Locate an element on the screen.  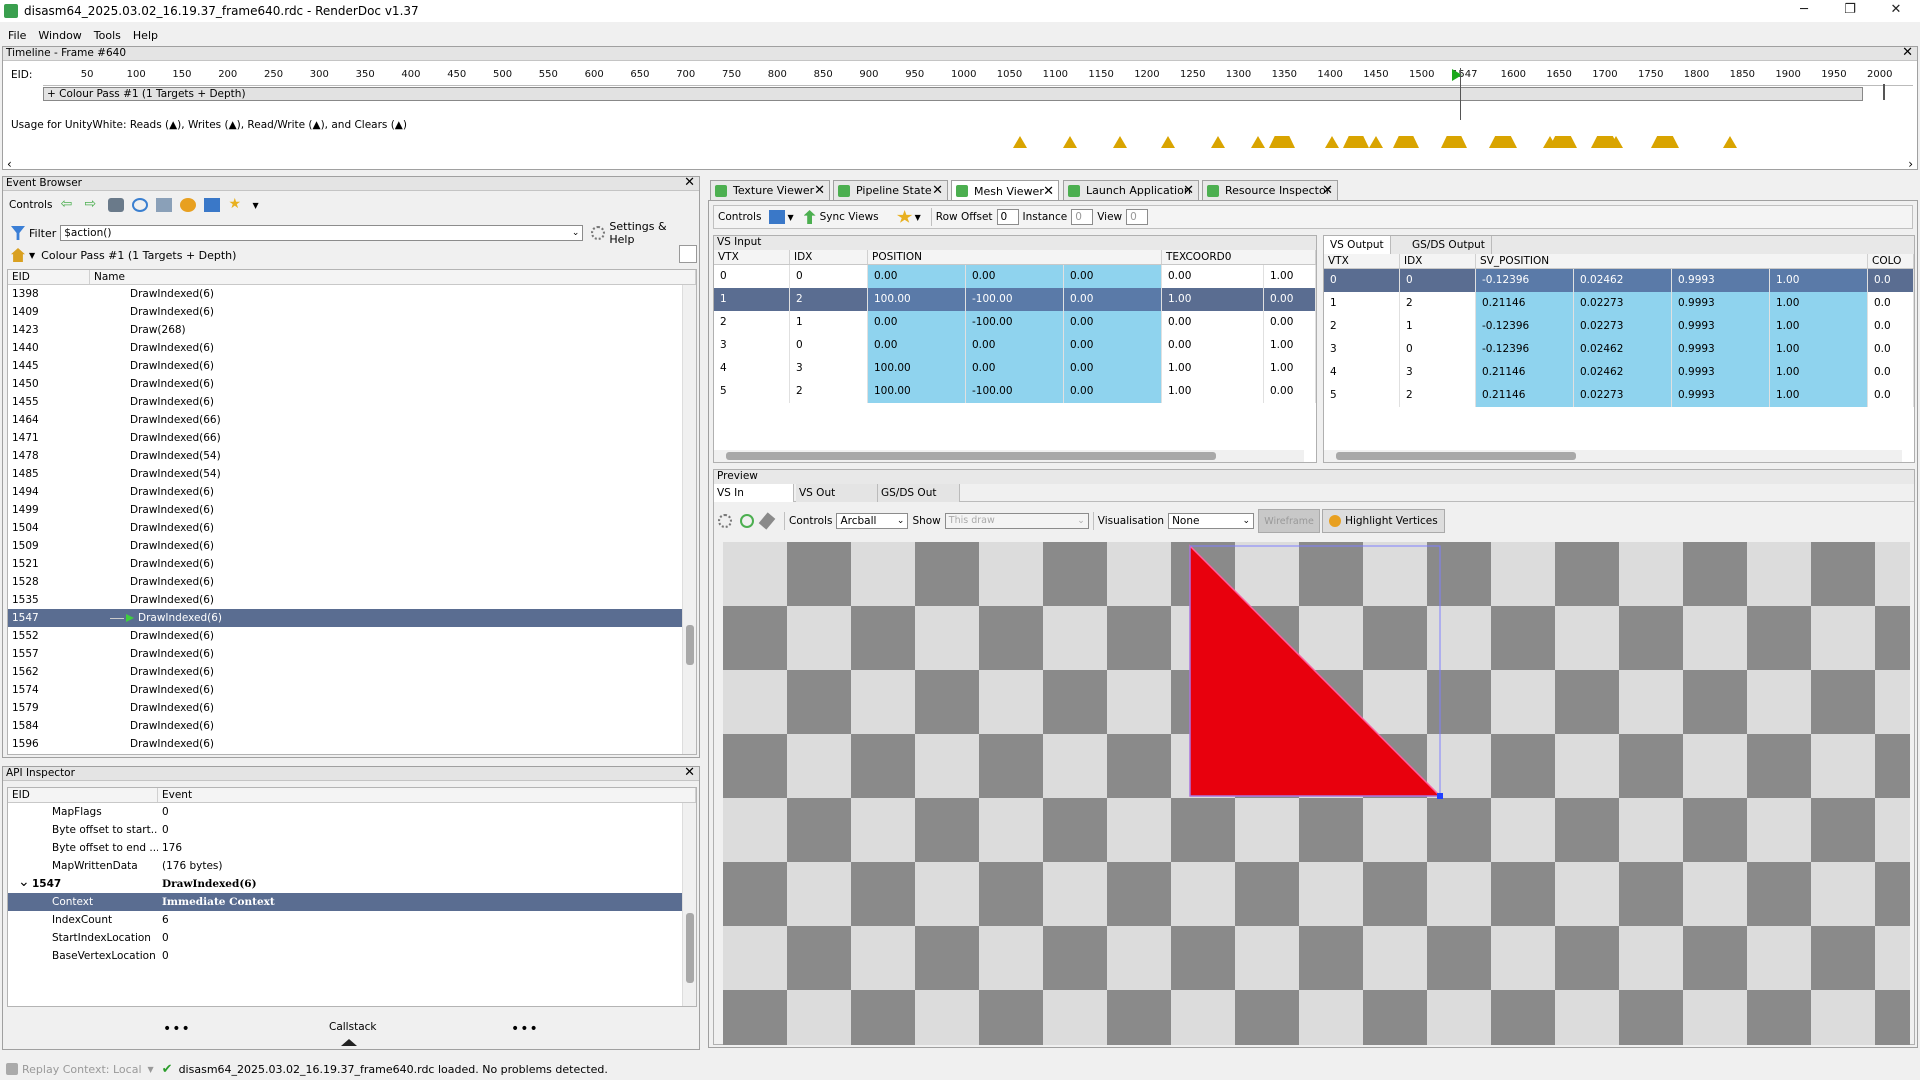
menu-tools: Tools is located at coordinates (107, 35).